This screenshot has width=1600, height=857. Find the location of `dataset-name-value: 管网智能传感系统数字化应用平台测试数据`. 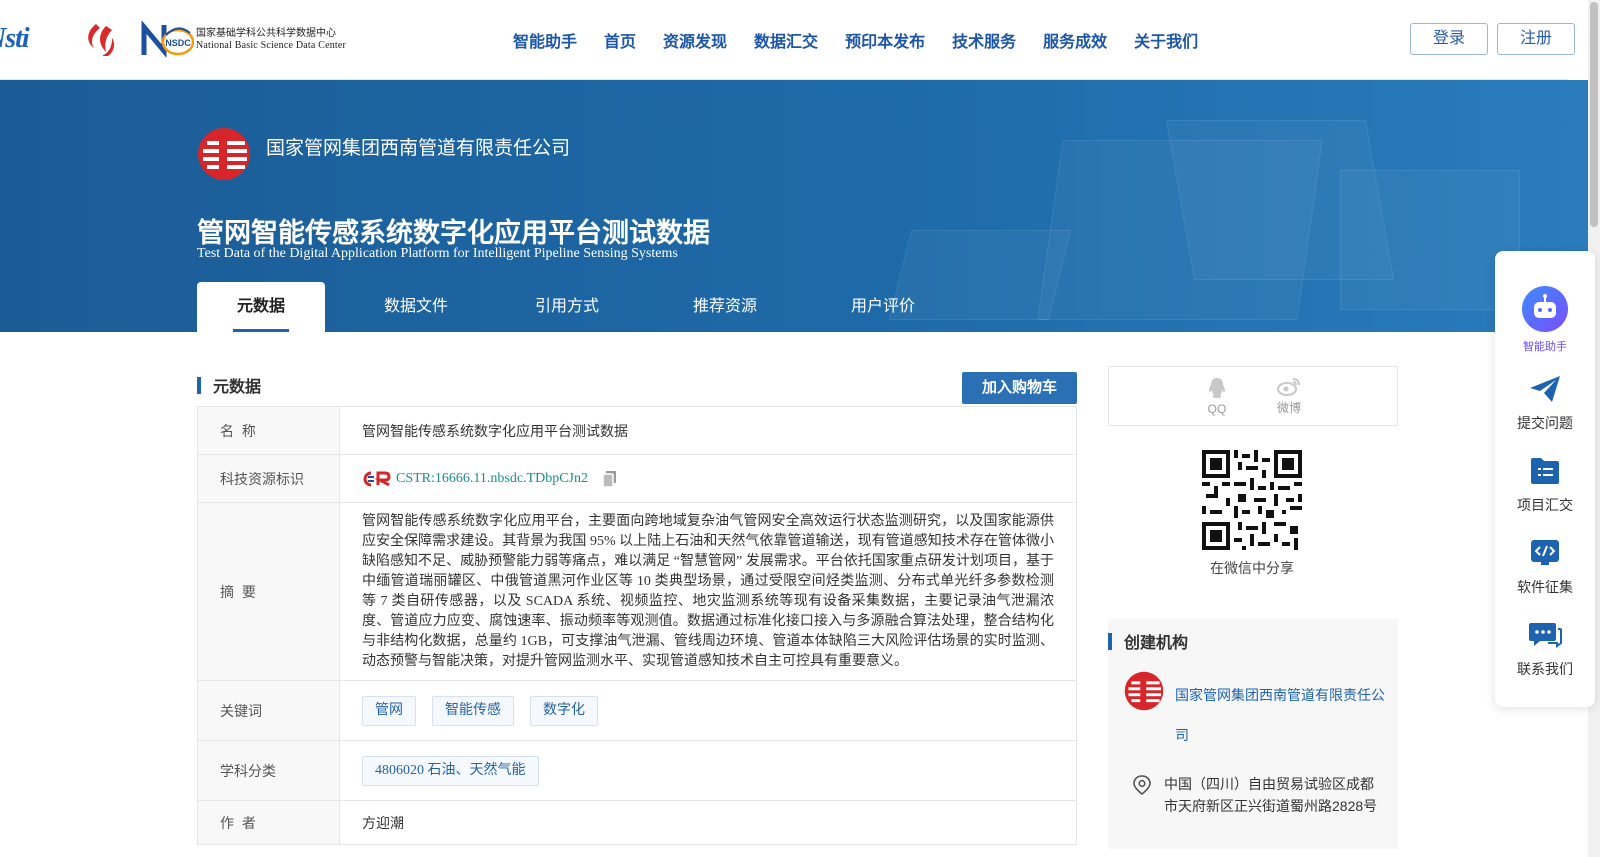

dataset-name-value: 管网智能传感系统数字化应用平台测试数据 is located at coordinates (495, 432).